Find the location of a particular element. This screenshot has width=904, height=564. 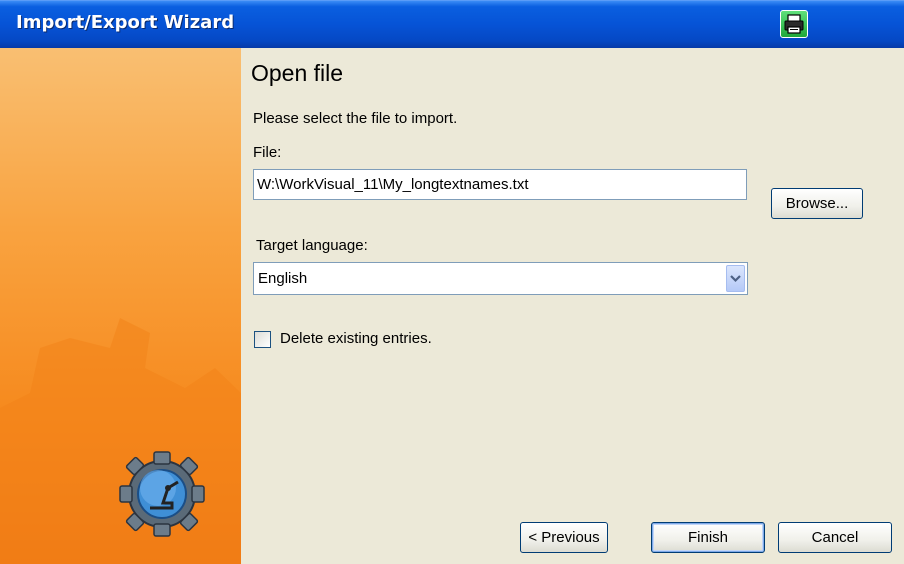

page-title: Open file is located at coordinates (297, 73).